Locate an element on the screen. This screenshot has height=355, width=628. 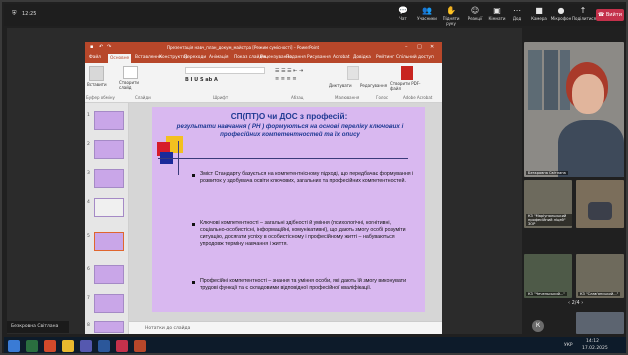
camera-button: ■ Камера is located at coordinates (539, 15).